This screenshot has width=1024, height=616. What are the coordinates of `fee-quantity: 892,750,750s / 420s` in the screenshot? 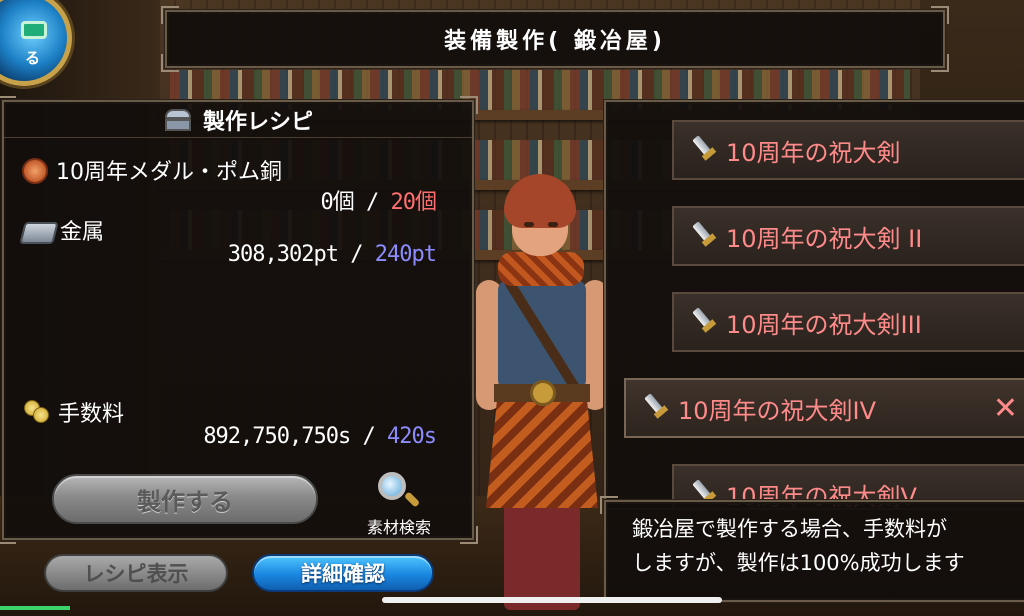 It's located at (320, 436).